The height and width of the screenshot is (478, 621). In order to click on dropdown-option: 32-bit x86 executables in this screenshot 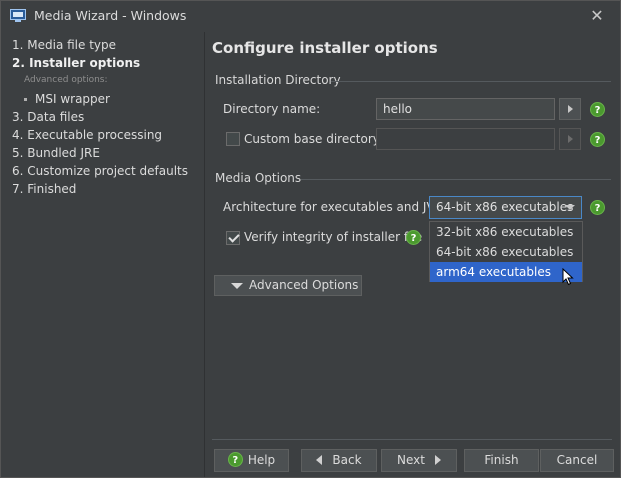, I will do `click(506, 232)`.